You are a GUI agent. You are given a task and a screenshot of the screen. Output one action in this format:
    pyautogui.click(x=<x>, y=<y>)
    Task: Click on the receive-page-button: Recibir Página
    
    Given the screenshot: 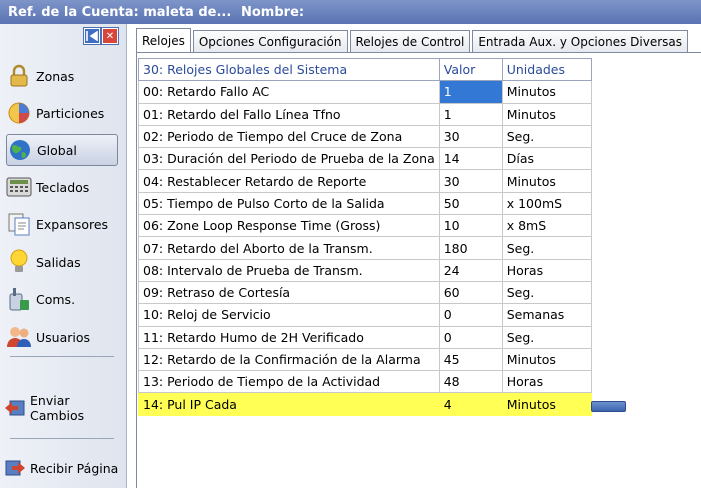 What is the action you would take?
    pyautogui.click(x=64, y=468)
    